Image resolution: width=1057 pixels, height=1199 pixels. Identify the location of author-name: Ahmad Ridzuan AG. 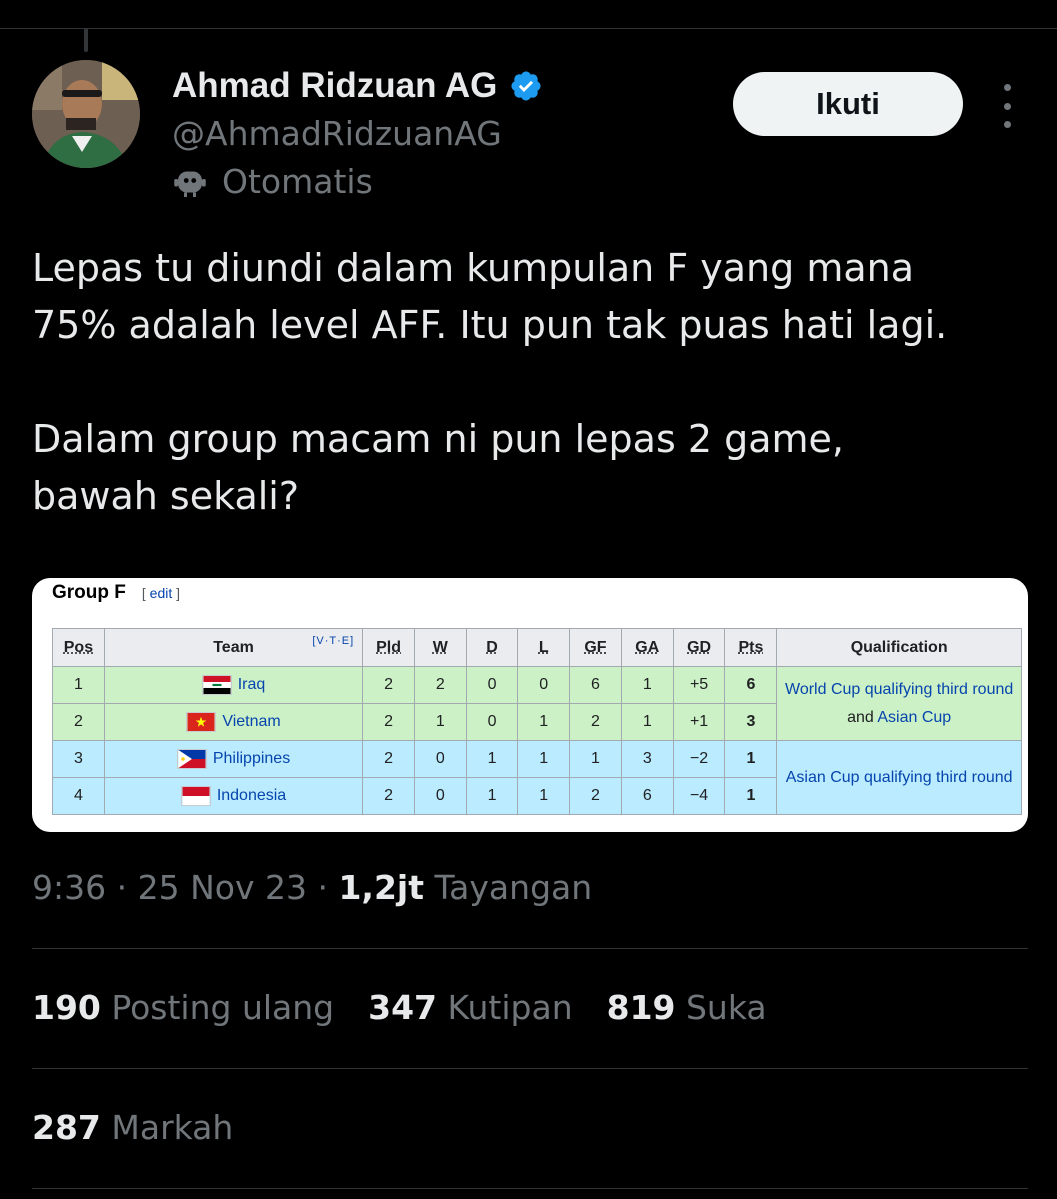
(357, 86).